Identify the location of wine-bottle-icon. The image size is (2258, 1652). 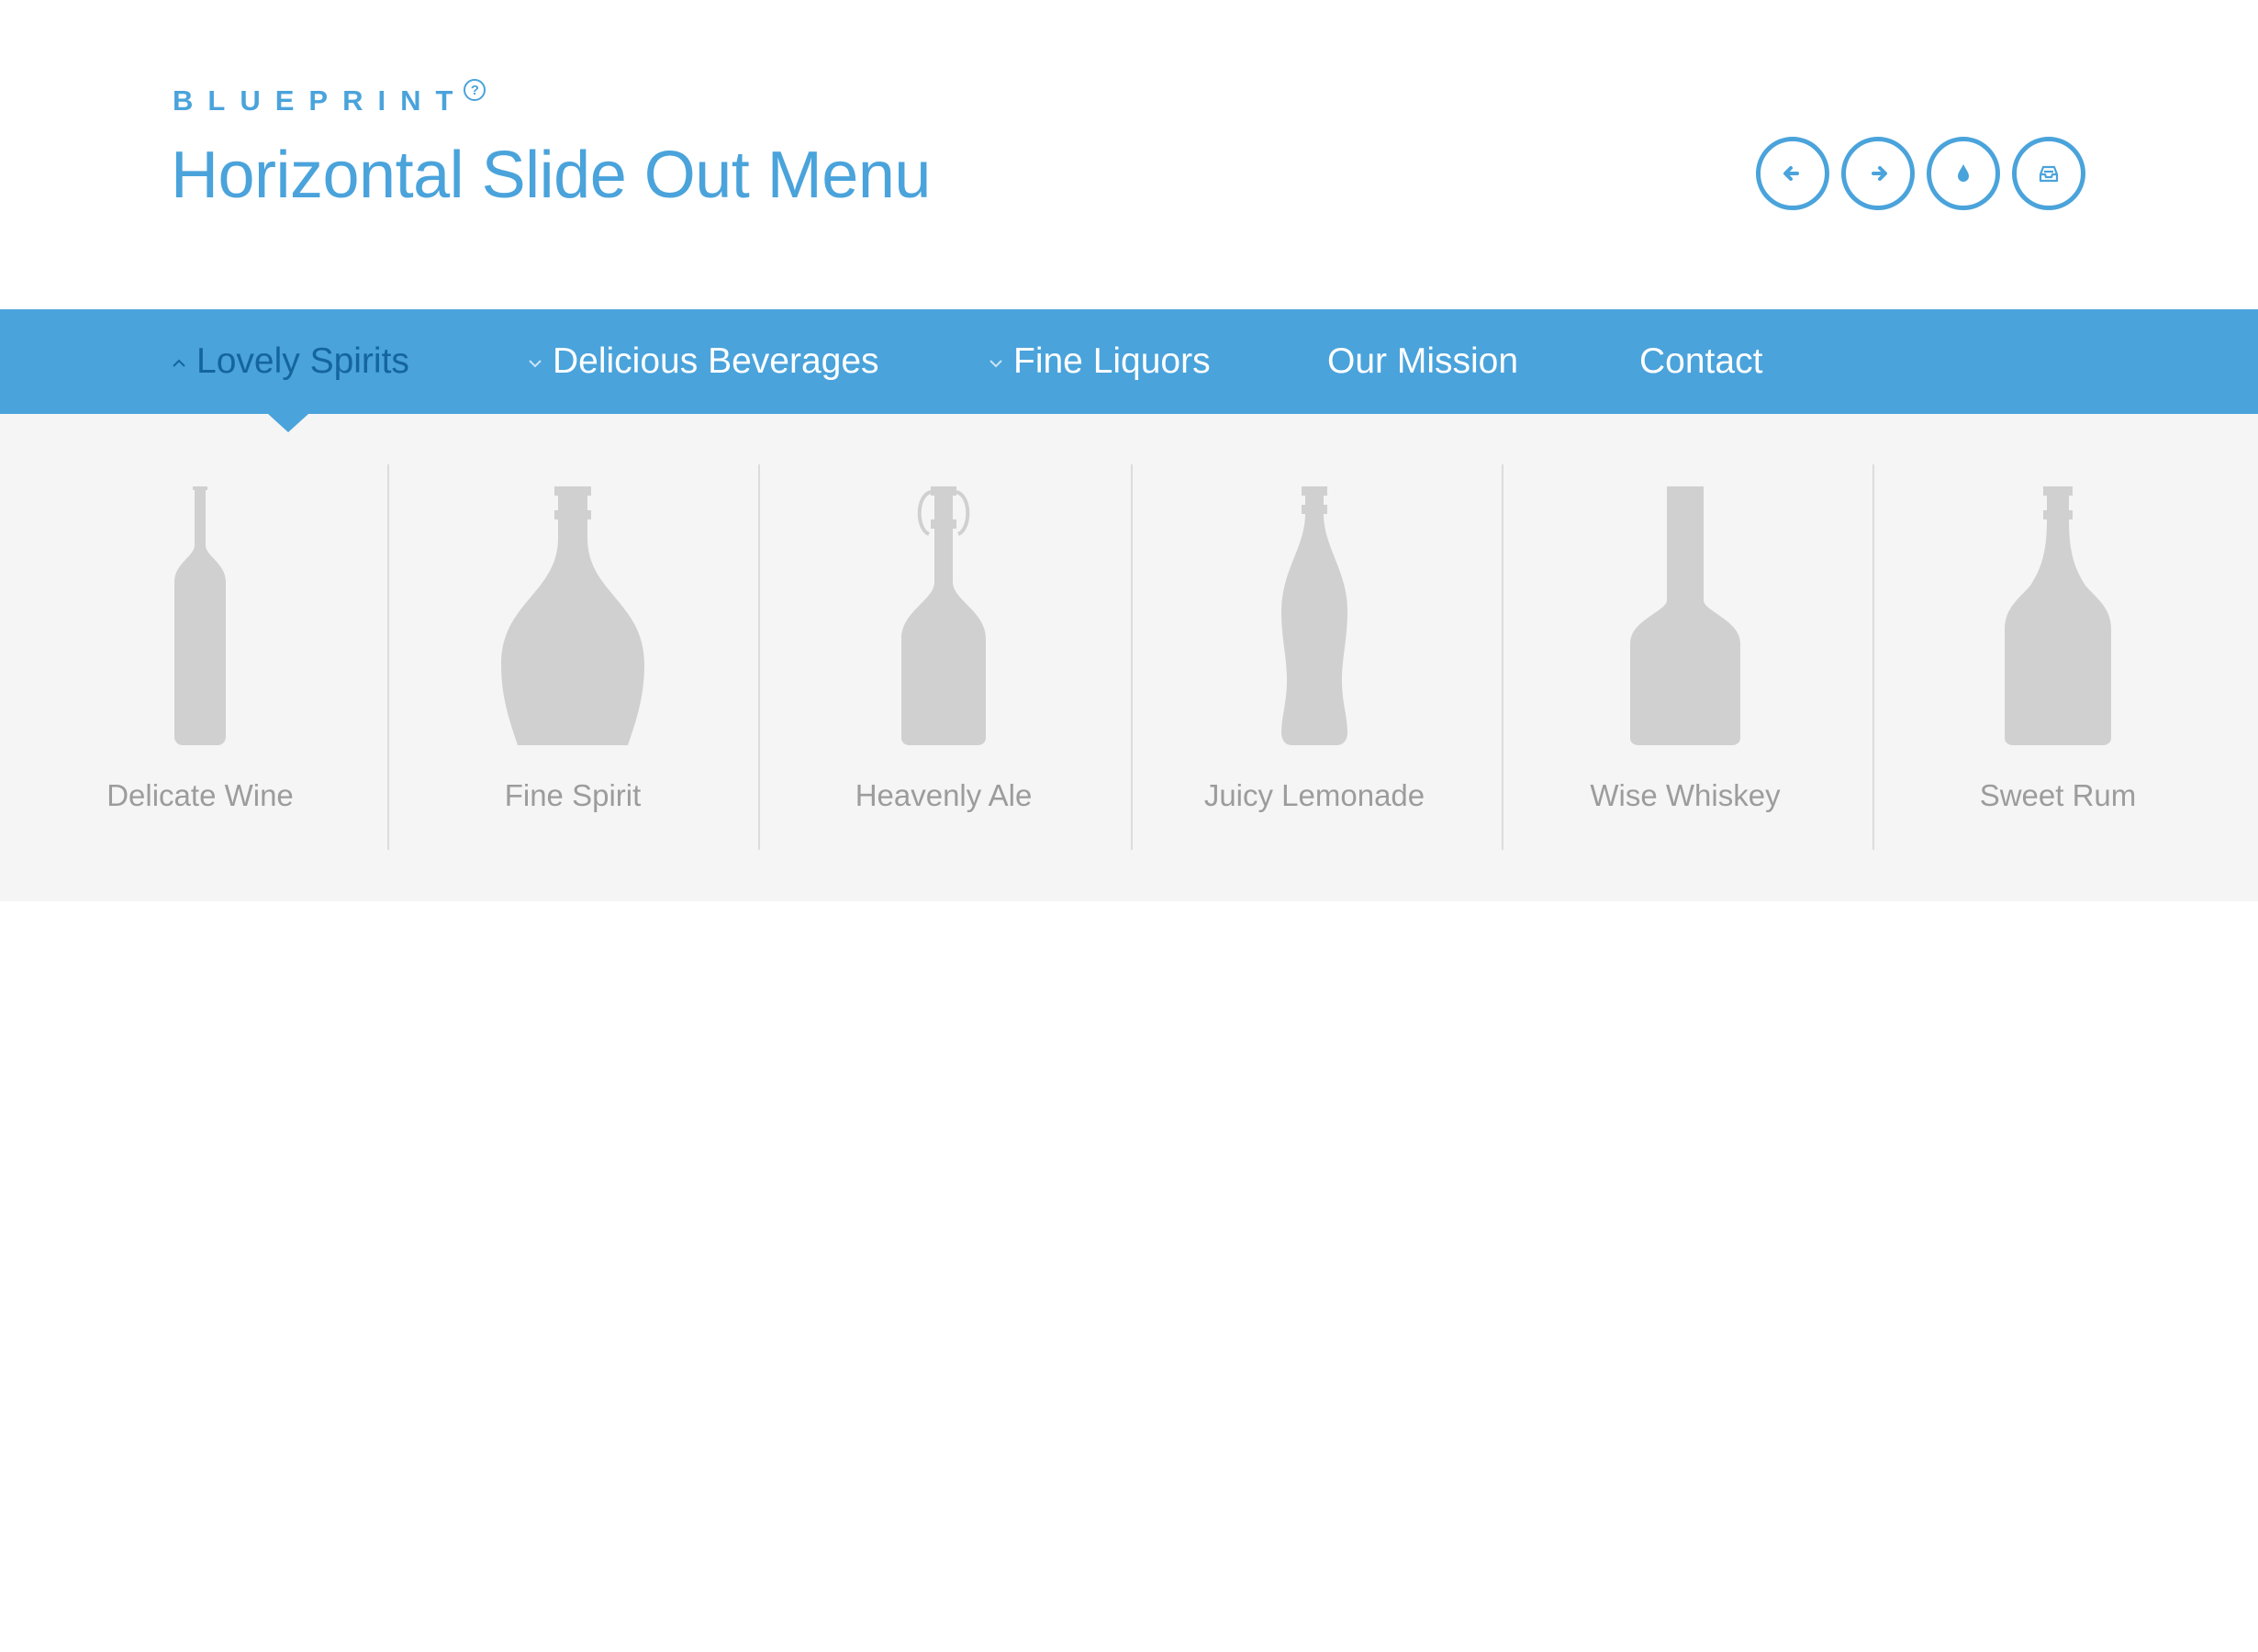
(200, 615).